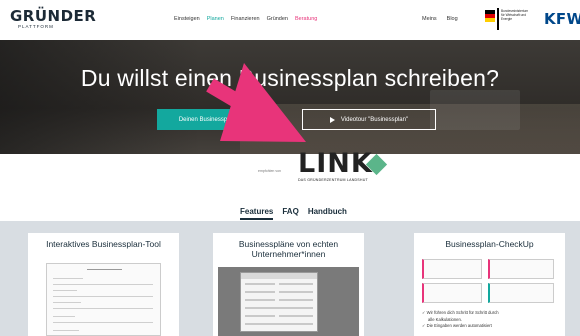  What do you see at coordinates (333, 180) in the screenshot?
I see `link-logo-subtext: DAS GRÜNDERZENTRUM LANDSHUT` at bounding box center [333, 180].